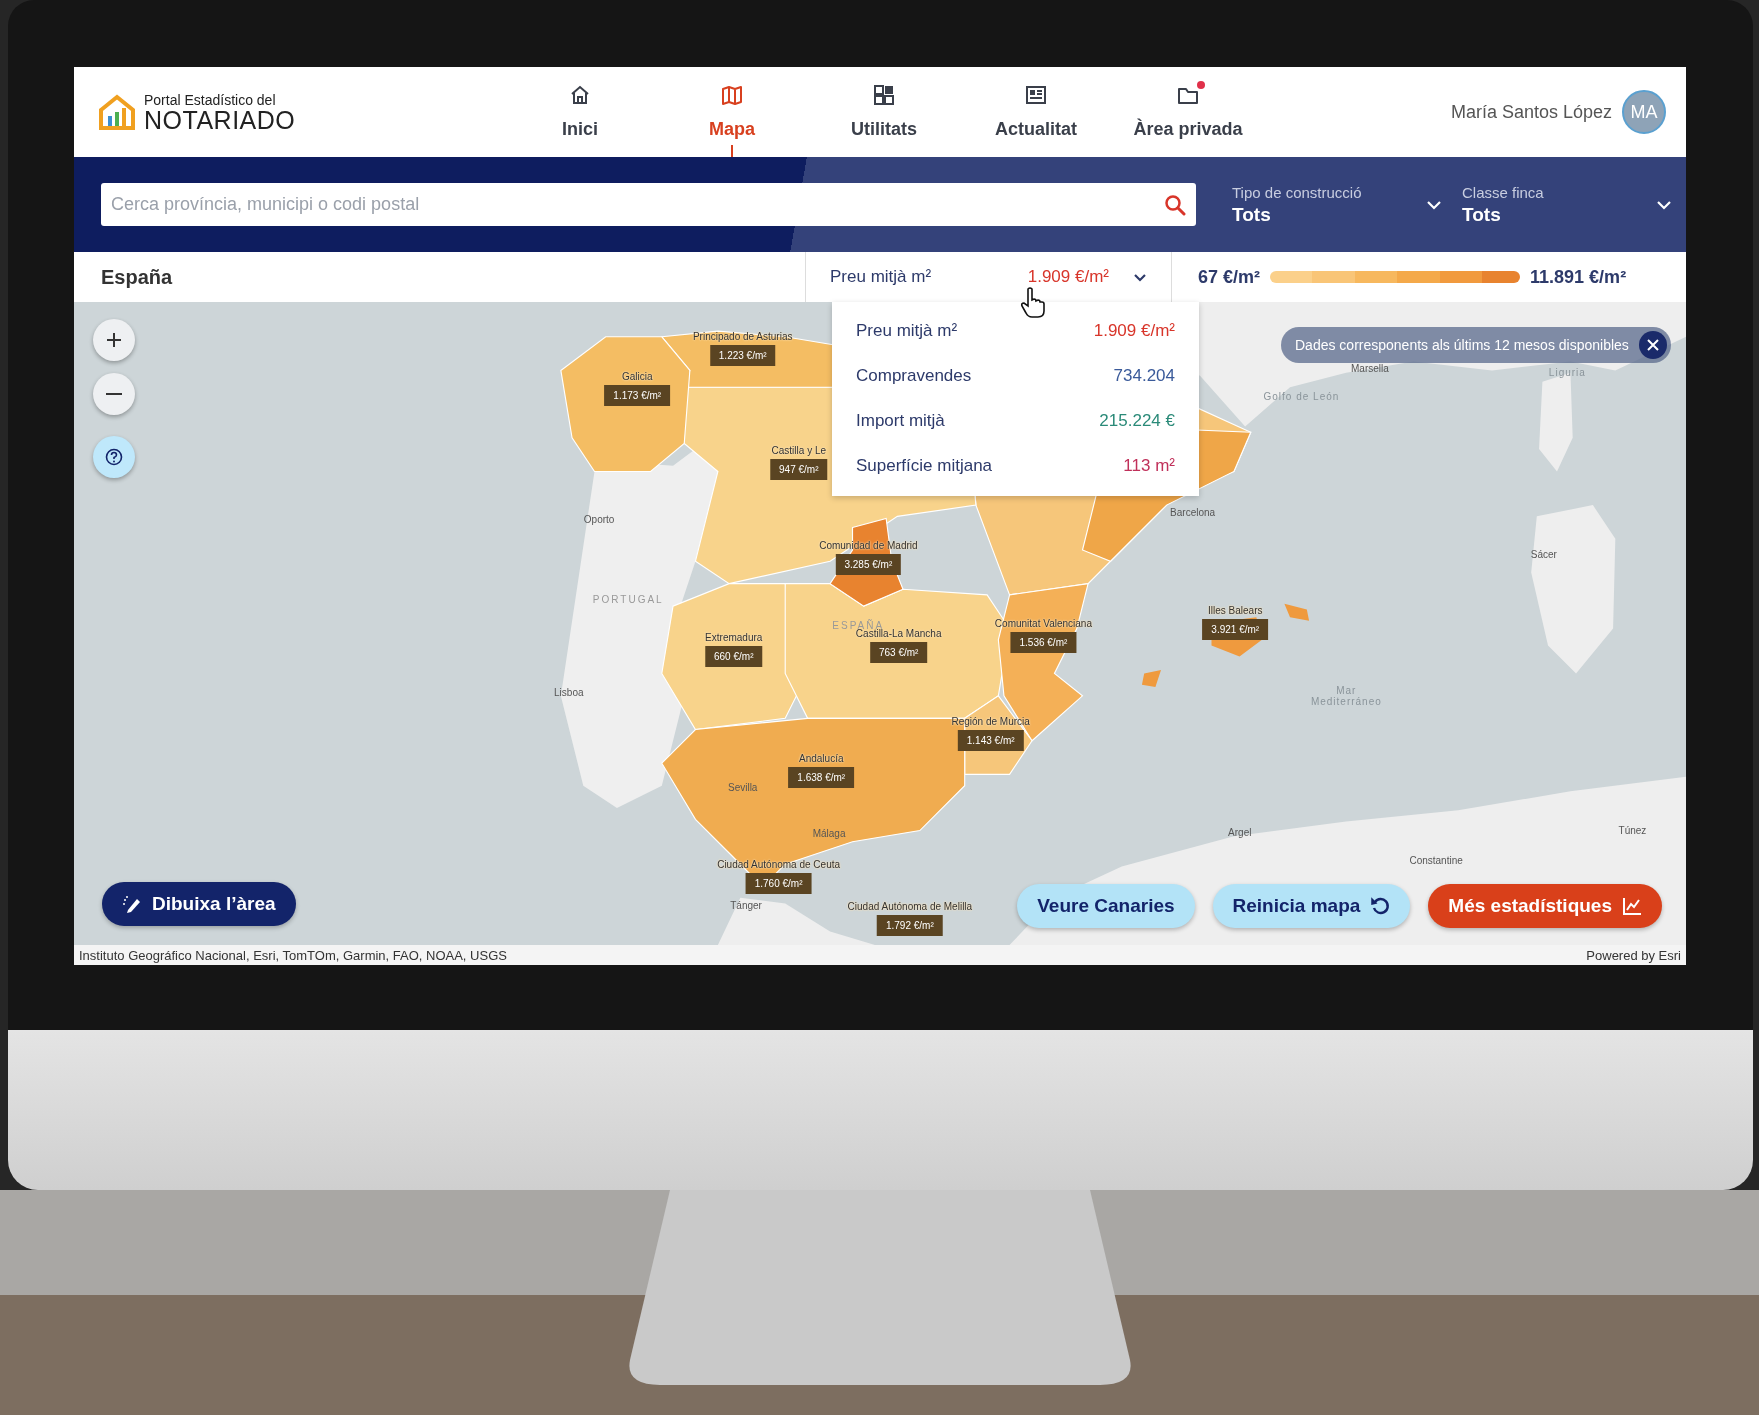  Describe the element at coordinates (1036, 95) in the screenshot. I see `news-icon` at that location.